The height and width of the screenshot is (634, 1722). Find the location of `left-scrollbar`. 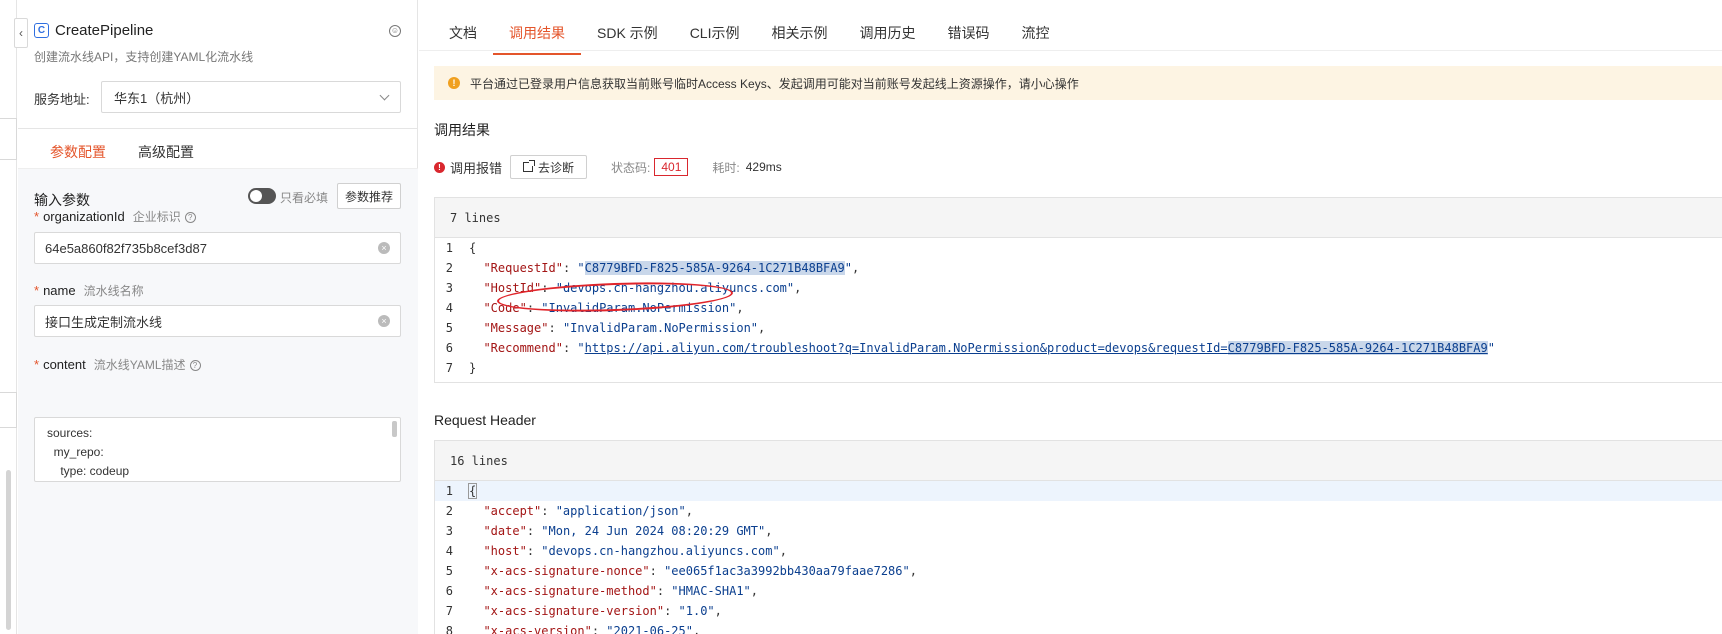

left-scrollbar is located at coordinates (8, 550).